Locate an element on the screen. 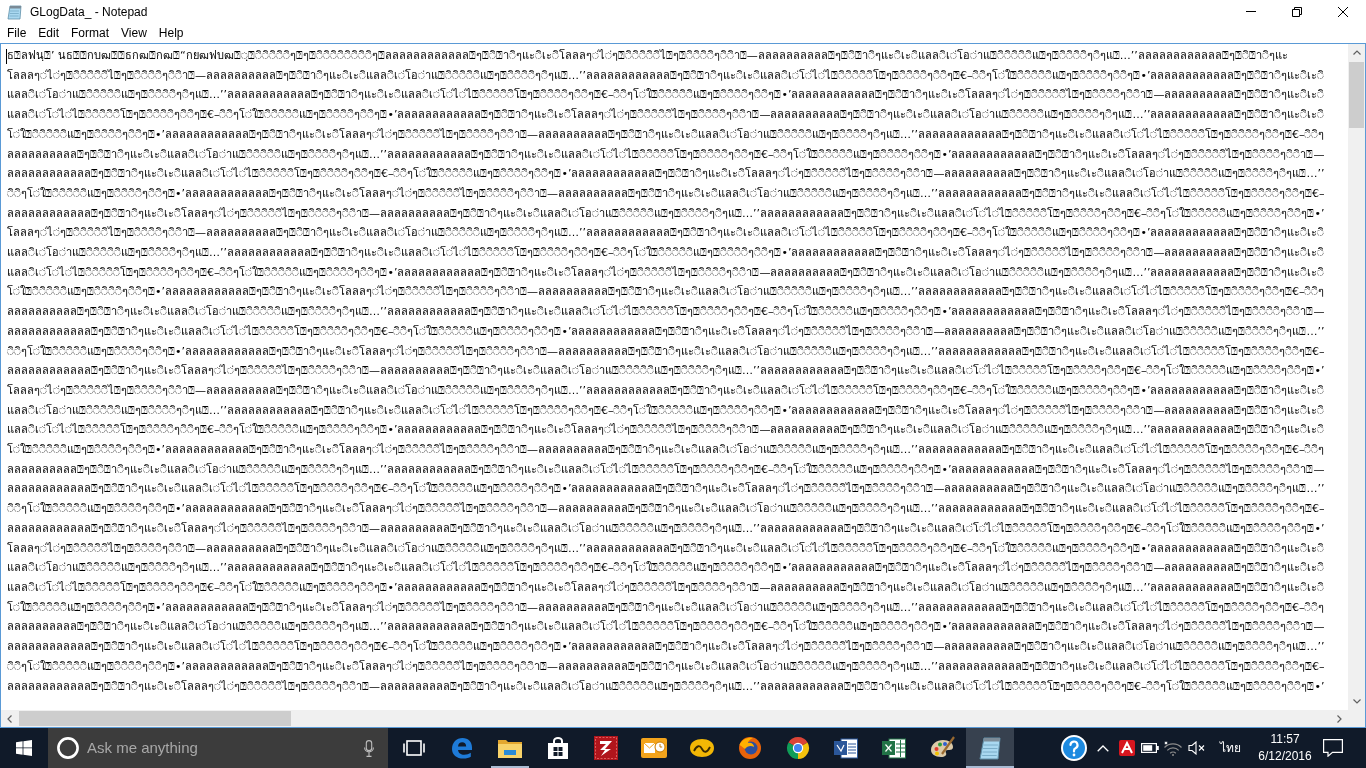 This screenshot has width=1366, height=768. speaker-muted-icon is located at coordinates (1197, 748).